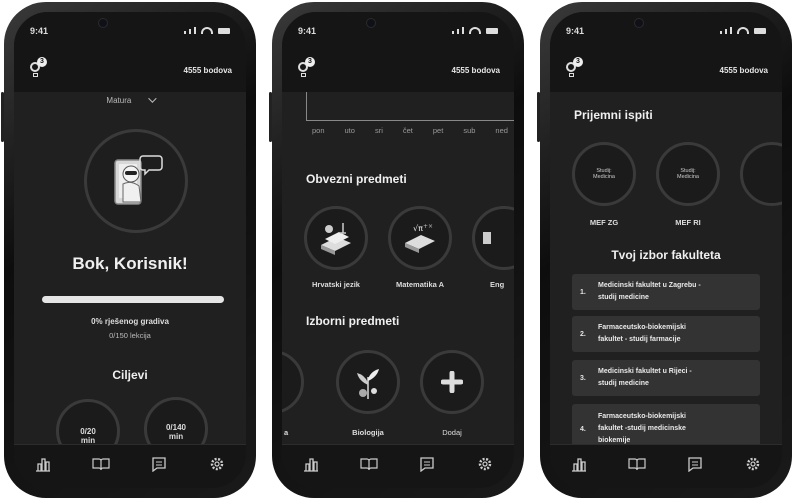 This screenshot has width=796, height=502. I want to click on weekday-label: pet, so click(438, 130).